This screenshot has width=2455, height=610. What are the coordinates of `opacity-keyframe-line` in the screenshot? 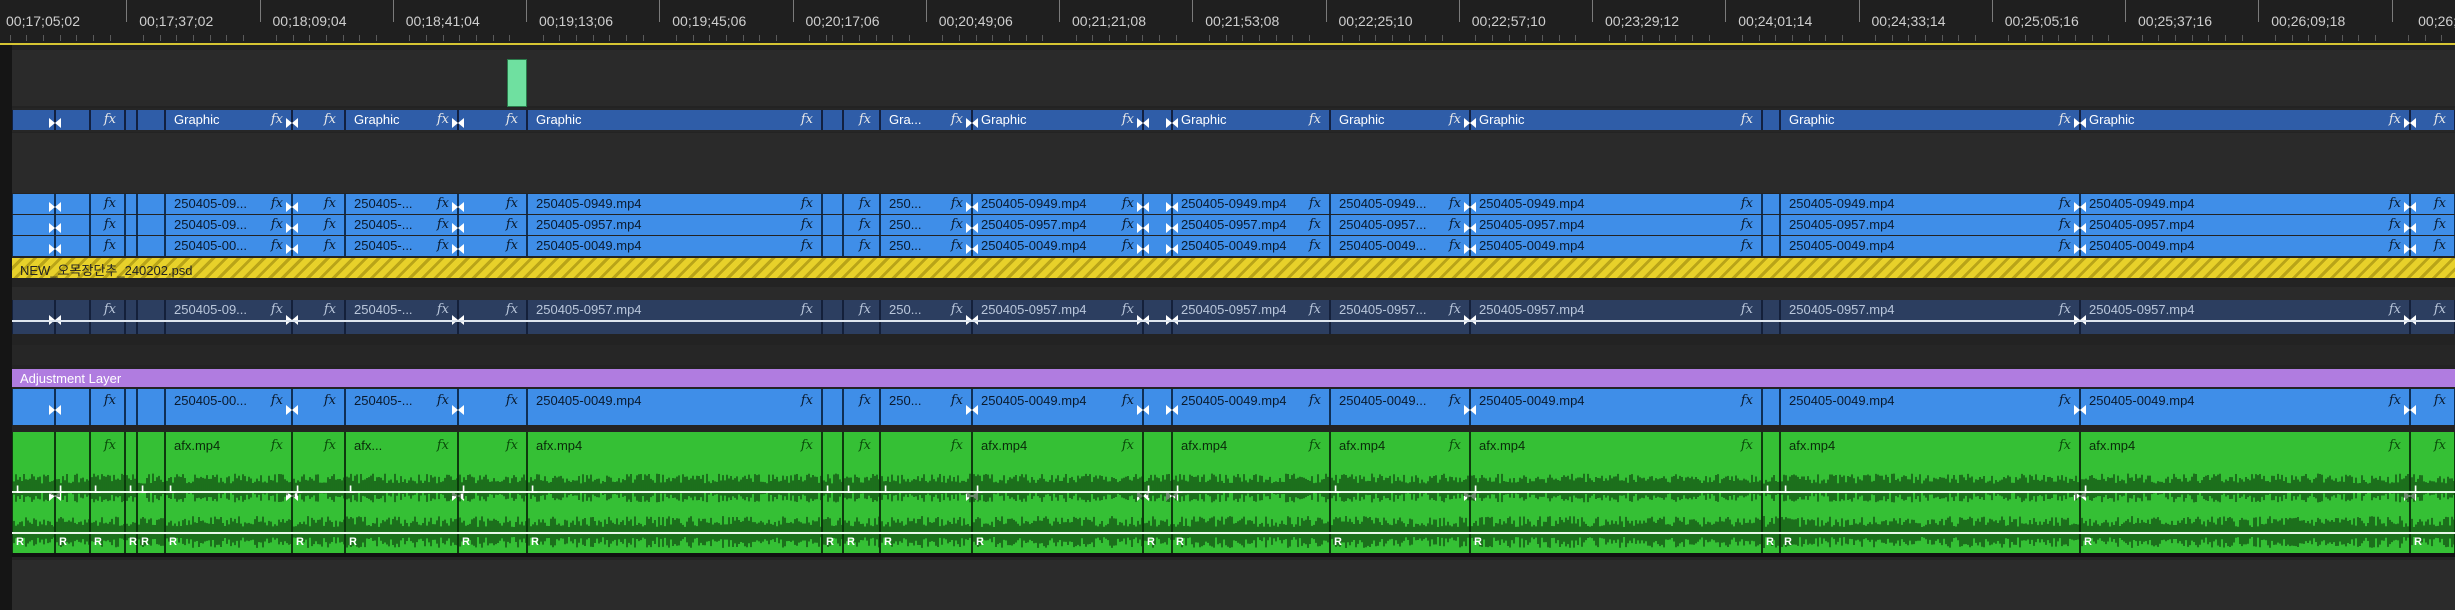 It's located at (1233, 321).